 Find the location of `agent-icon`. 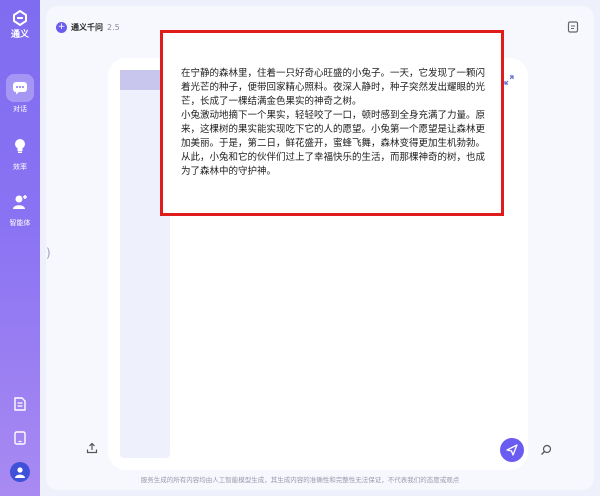

agent-icon is located at coordinates (20, 202).